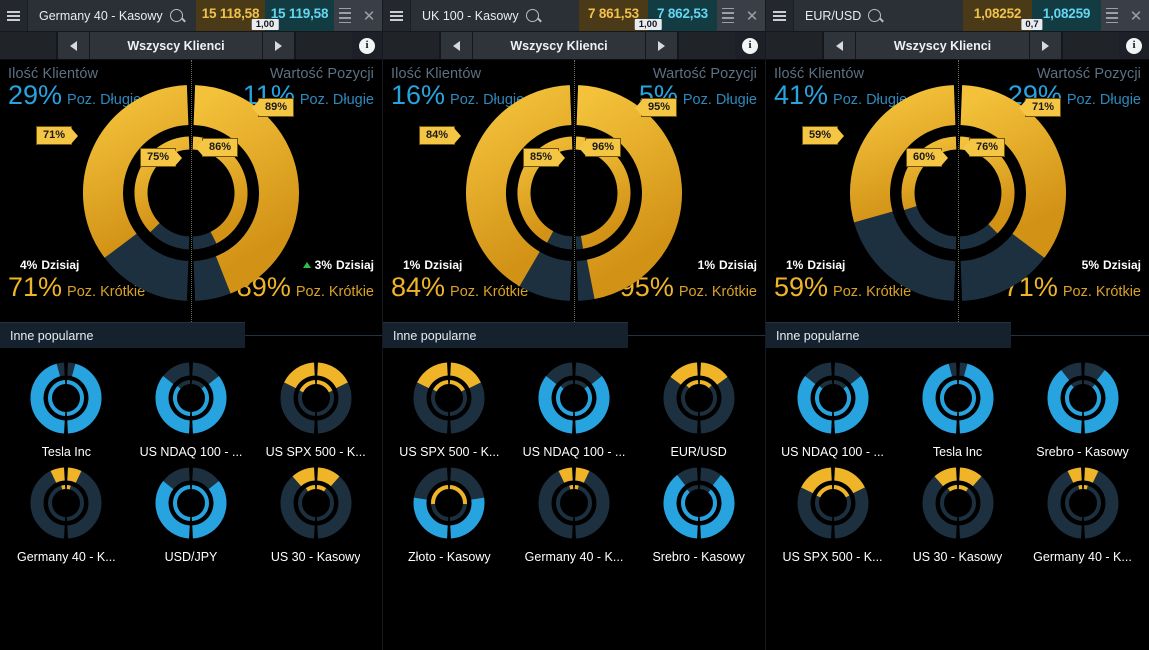 This screenshot has height=650, width=1149. What do you see at coordinates (54, 135) in the screenshot?
I see `clients-outer-callout: 71%` at bounding box center [54, 135].